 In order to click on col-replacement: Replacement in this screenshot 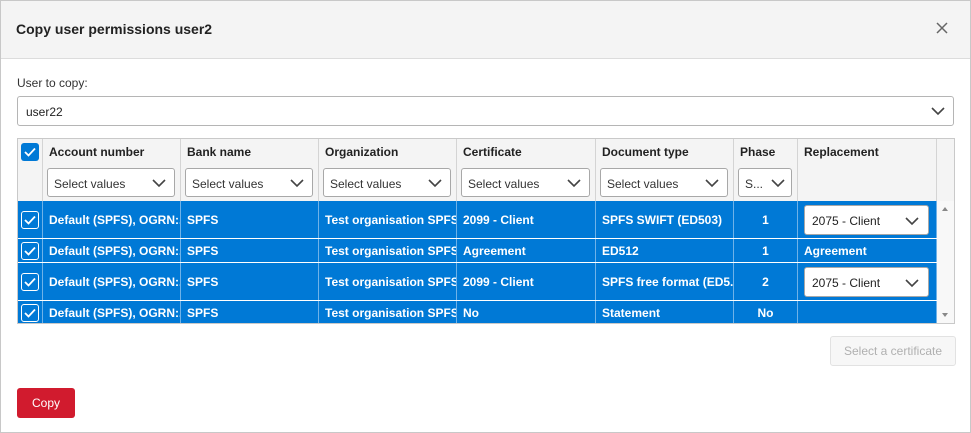, I will do `click(867, 151)`.